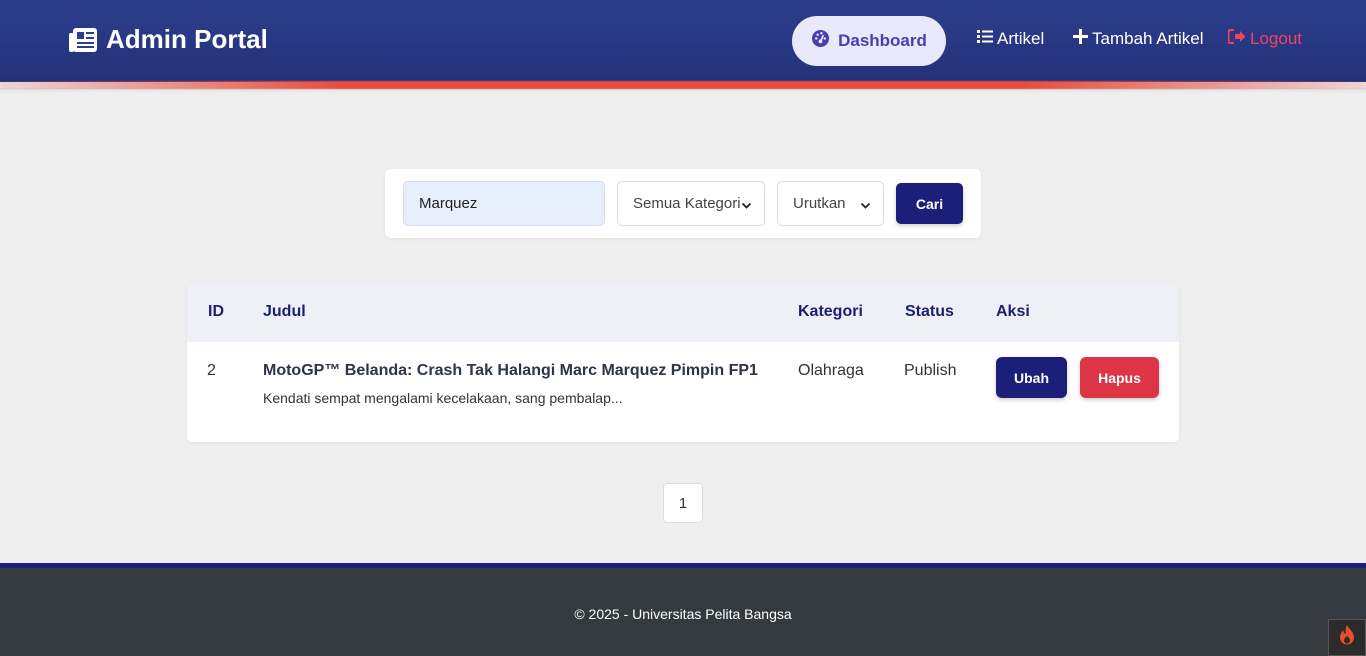 The height and width of the screenshot is (656, 1366). What do you see at coordinates (1013, 311) in the screenshot?
I see `column-header-aksi: Aksi` at bounding box center [1013, 311].